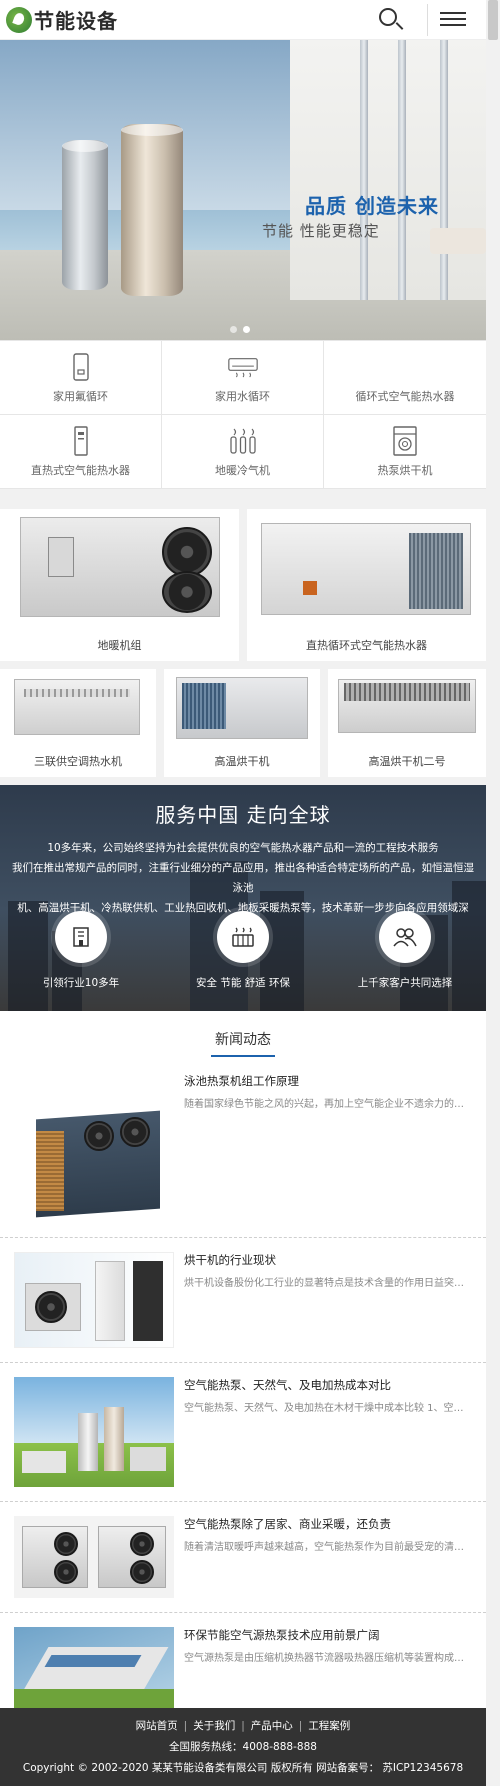 The image size is (500, 1786). What do you see at coordinates (328, 1385) in the screenshot?
I see `news-title: 空气能热泵、天然气、及电加热成本对比` at bounding box center [328, 1385].